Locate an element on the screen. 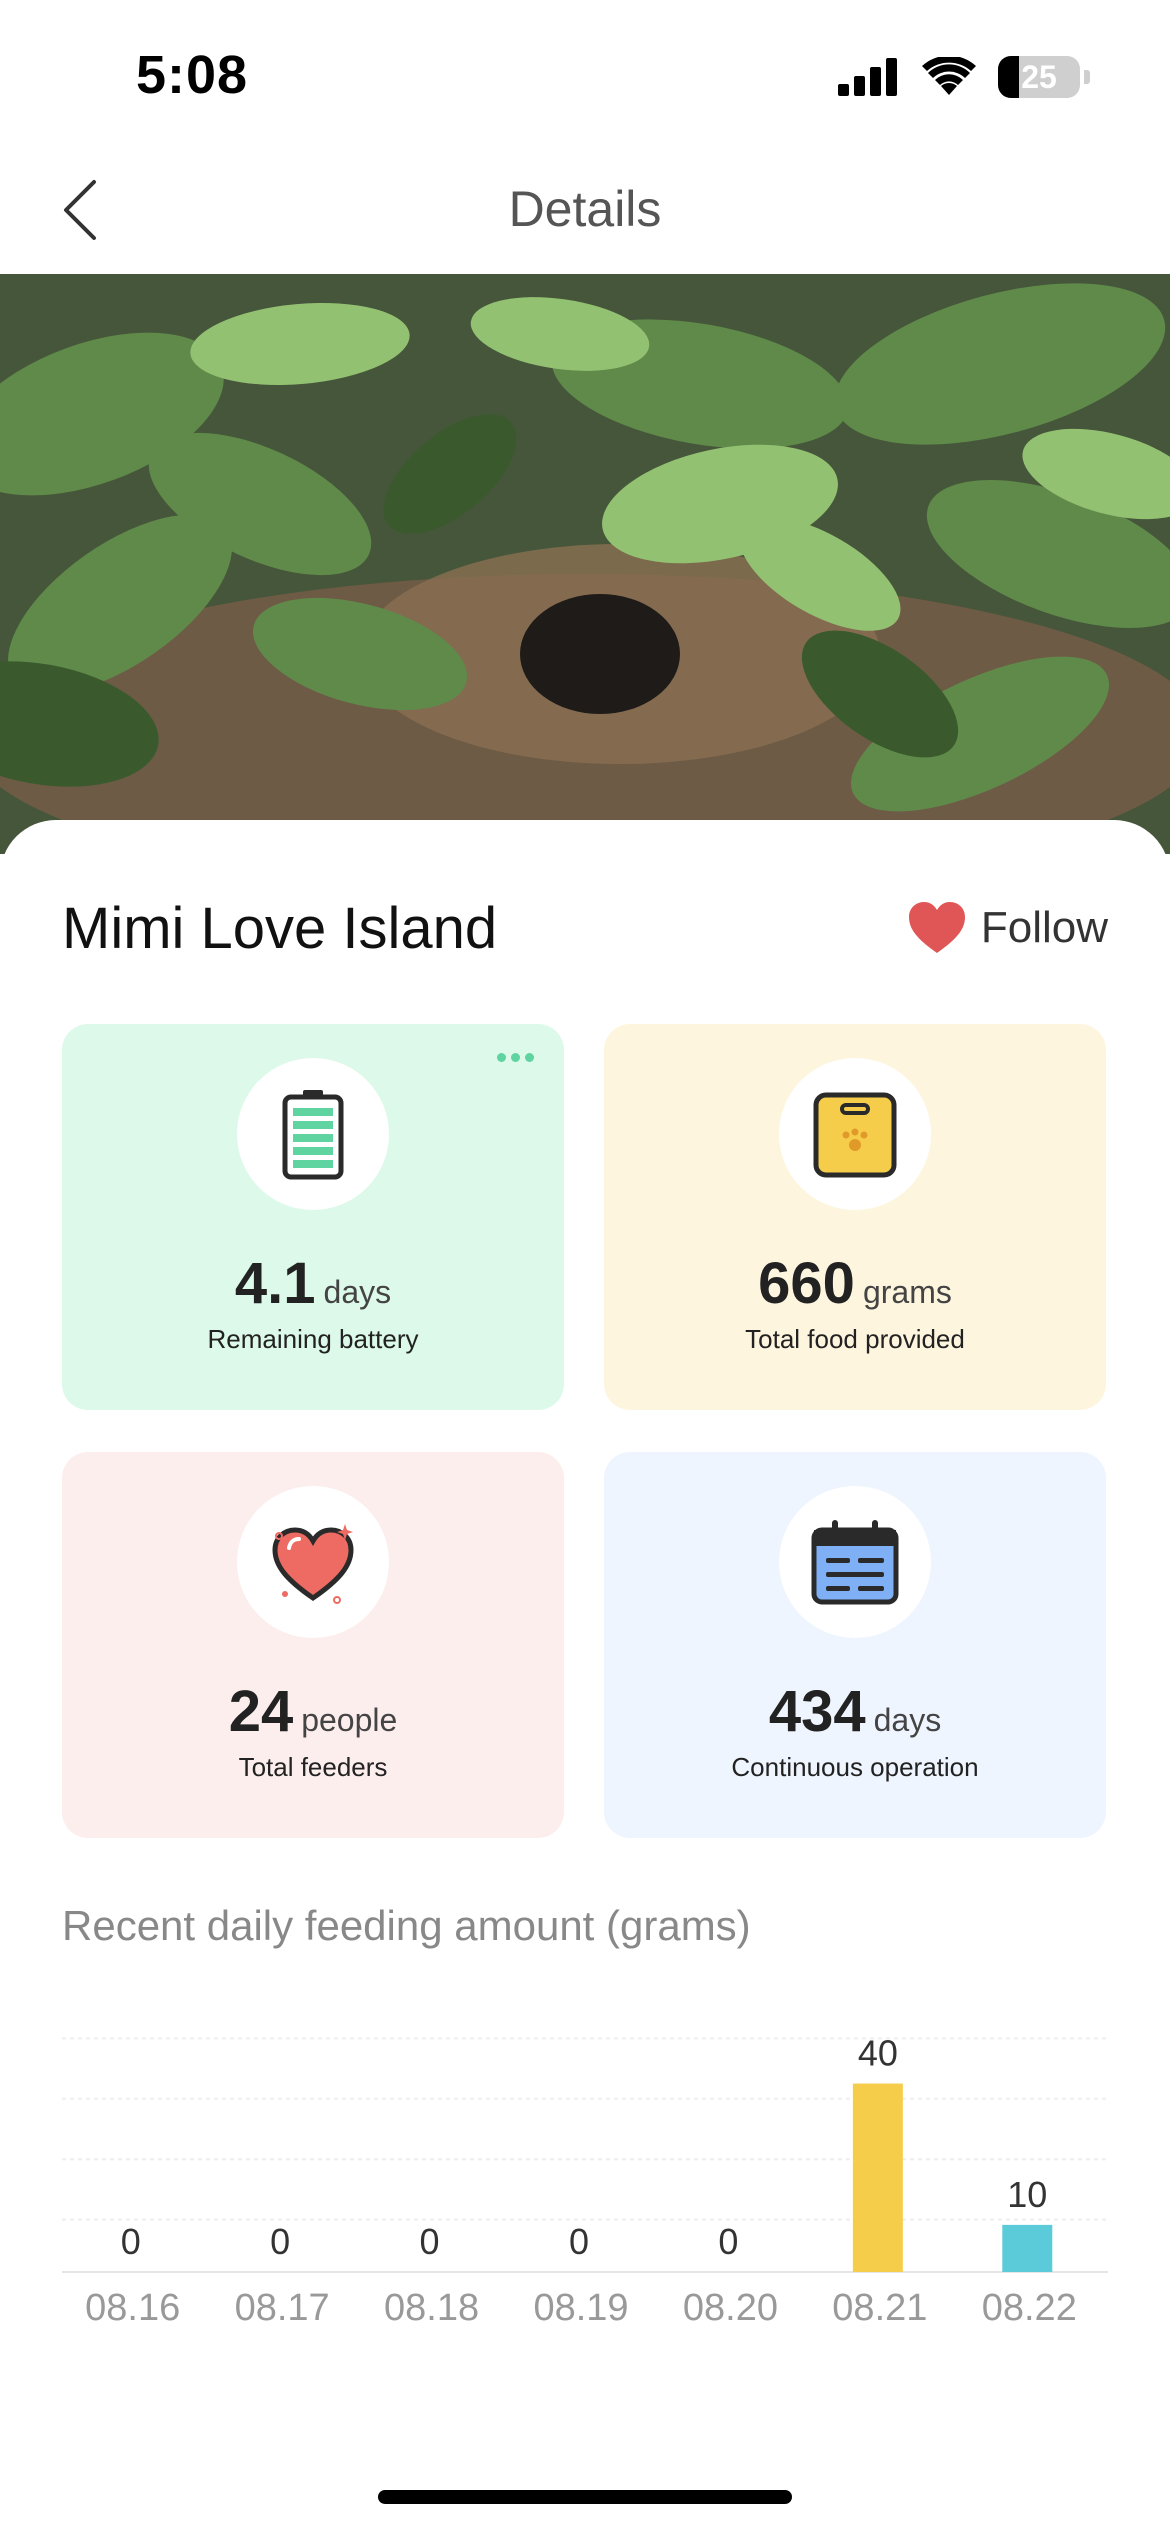 This screenshot has width=1170, height=2532. chart-data-label: 10 is located at coordinates (1027, 2194).